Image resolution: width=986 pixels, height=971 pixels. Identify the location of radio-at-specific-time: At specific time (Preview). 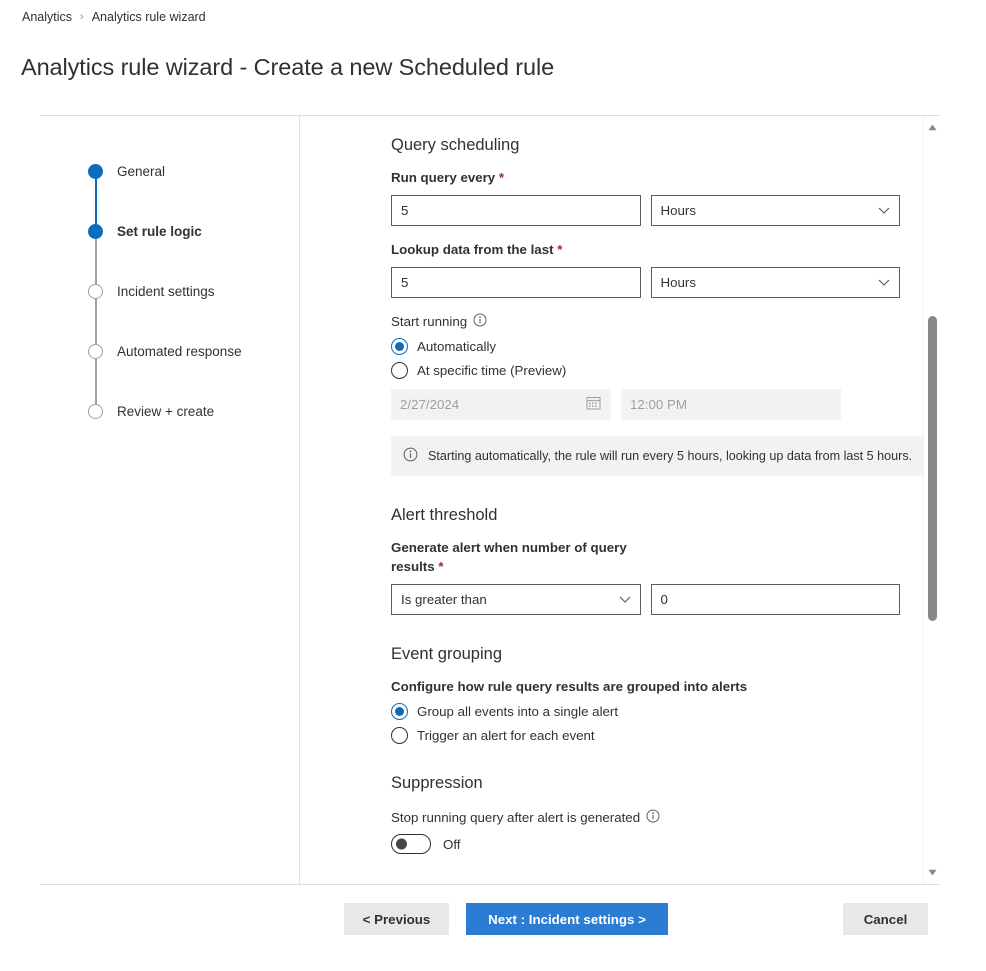
(645, 370).